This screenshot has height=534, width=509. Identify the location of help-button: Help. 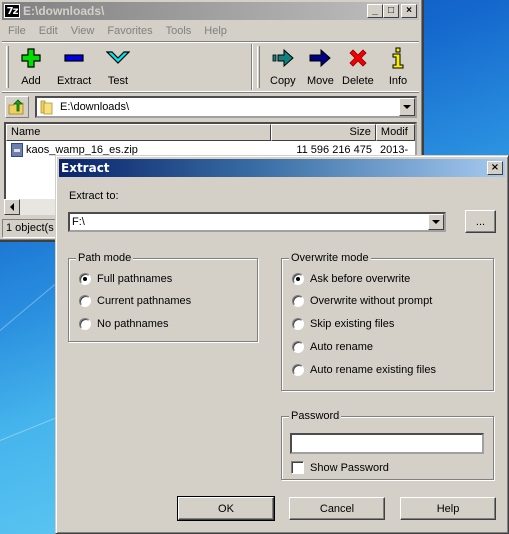
(448, 508).